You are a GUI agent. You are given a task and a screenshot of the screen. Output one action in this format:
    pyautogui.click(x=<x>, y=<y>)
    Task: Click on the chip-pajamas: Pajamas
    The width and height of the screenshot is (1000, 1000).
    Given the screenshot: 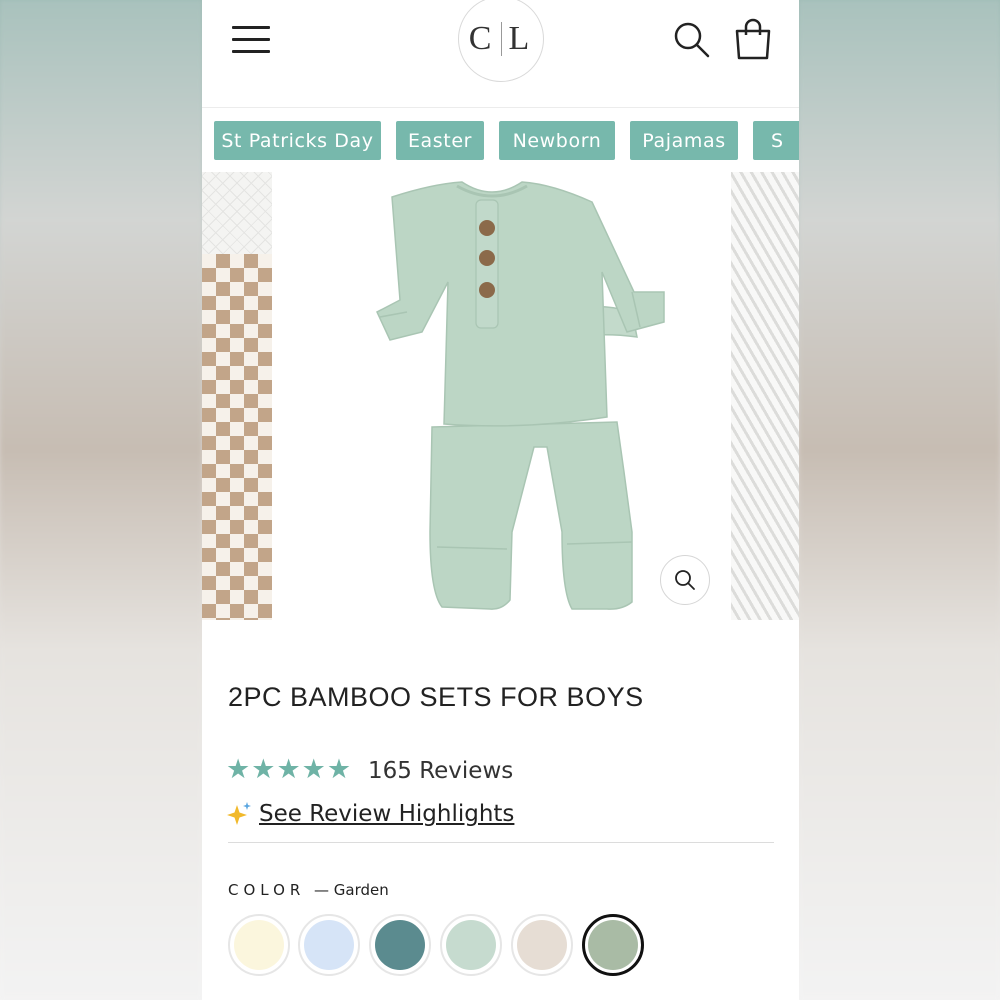 What is the action you would take?
    pyautogui.click(x=684, y=140)
    